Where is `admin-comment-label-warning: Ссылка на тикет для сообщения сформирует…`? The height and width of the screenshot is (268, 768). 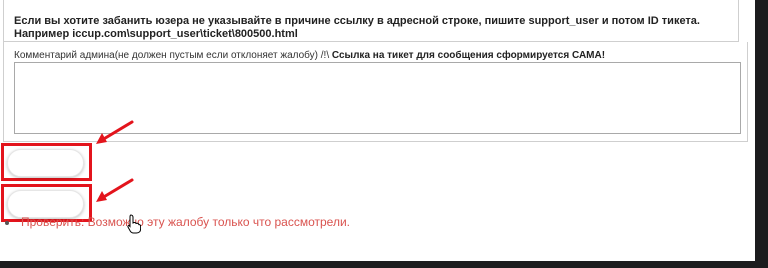
admin-comment-label-warning: Ссылка на тикет для сообщения сформирует… is located at coordinates (468, 55).